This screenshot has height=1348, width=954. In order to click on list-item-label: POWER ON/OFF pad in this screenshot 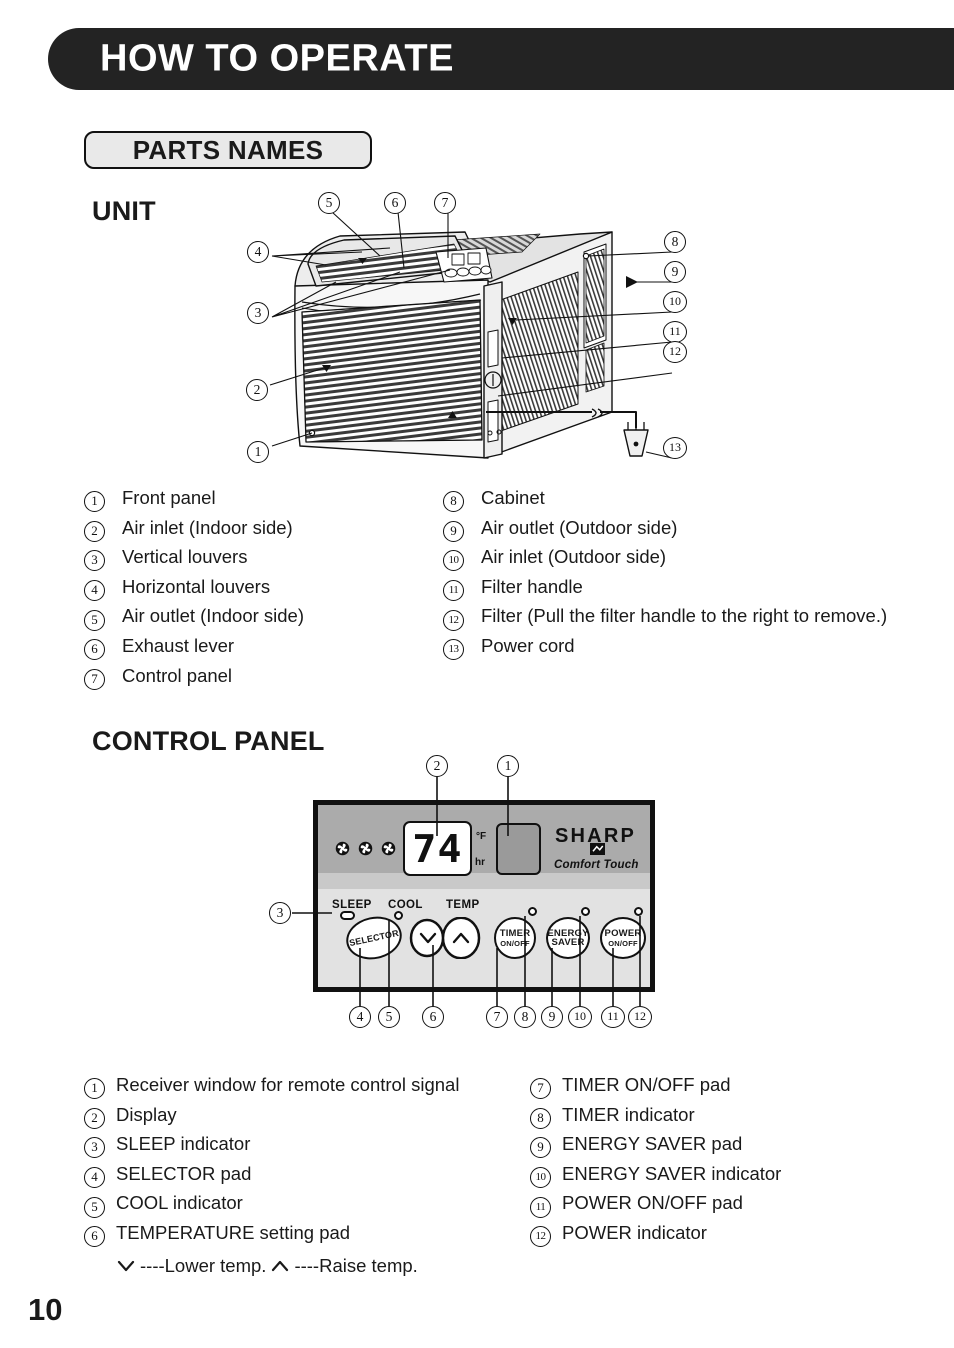, I will do `click(652, 1203)`.